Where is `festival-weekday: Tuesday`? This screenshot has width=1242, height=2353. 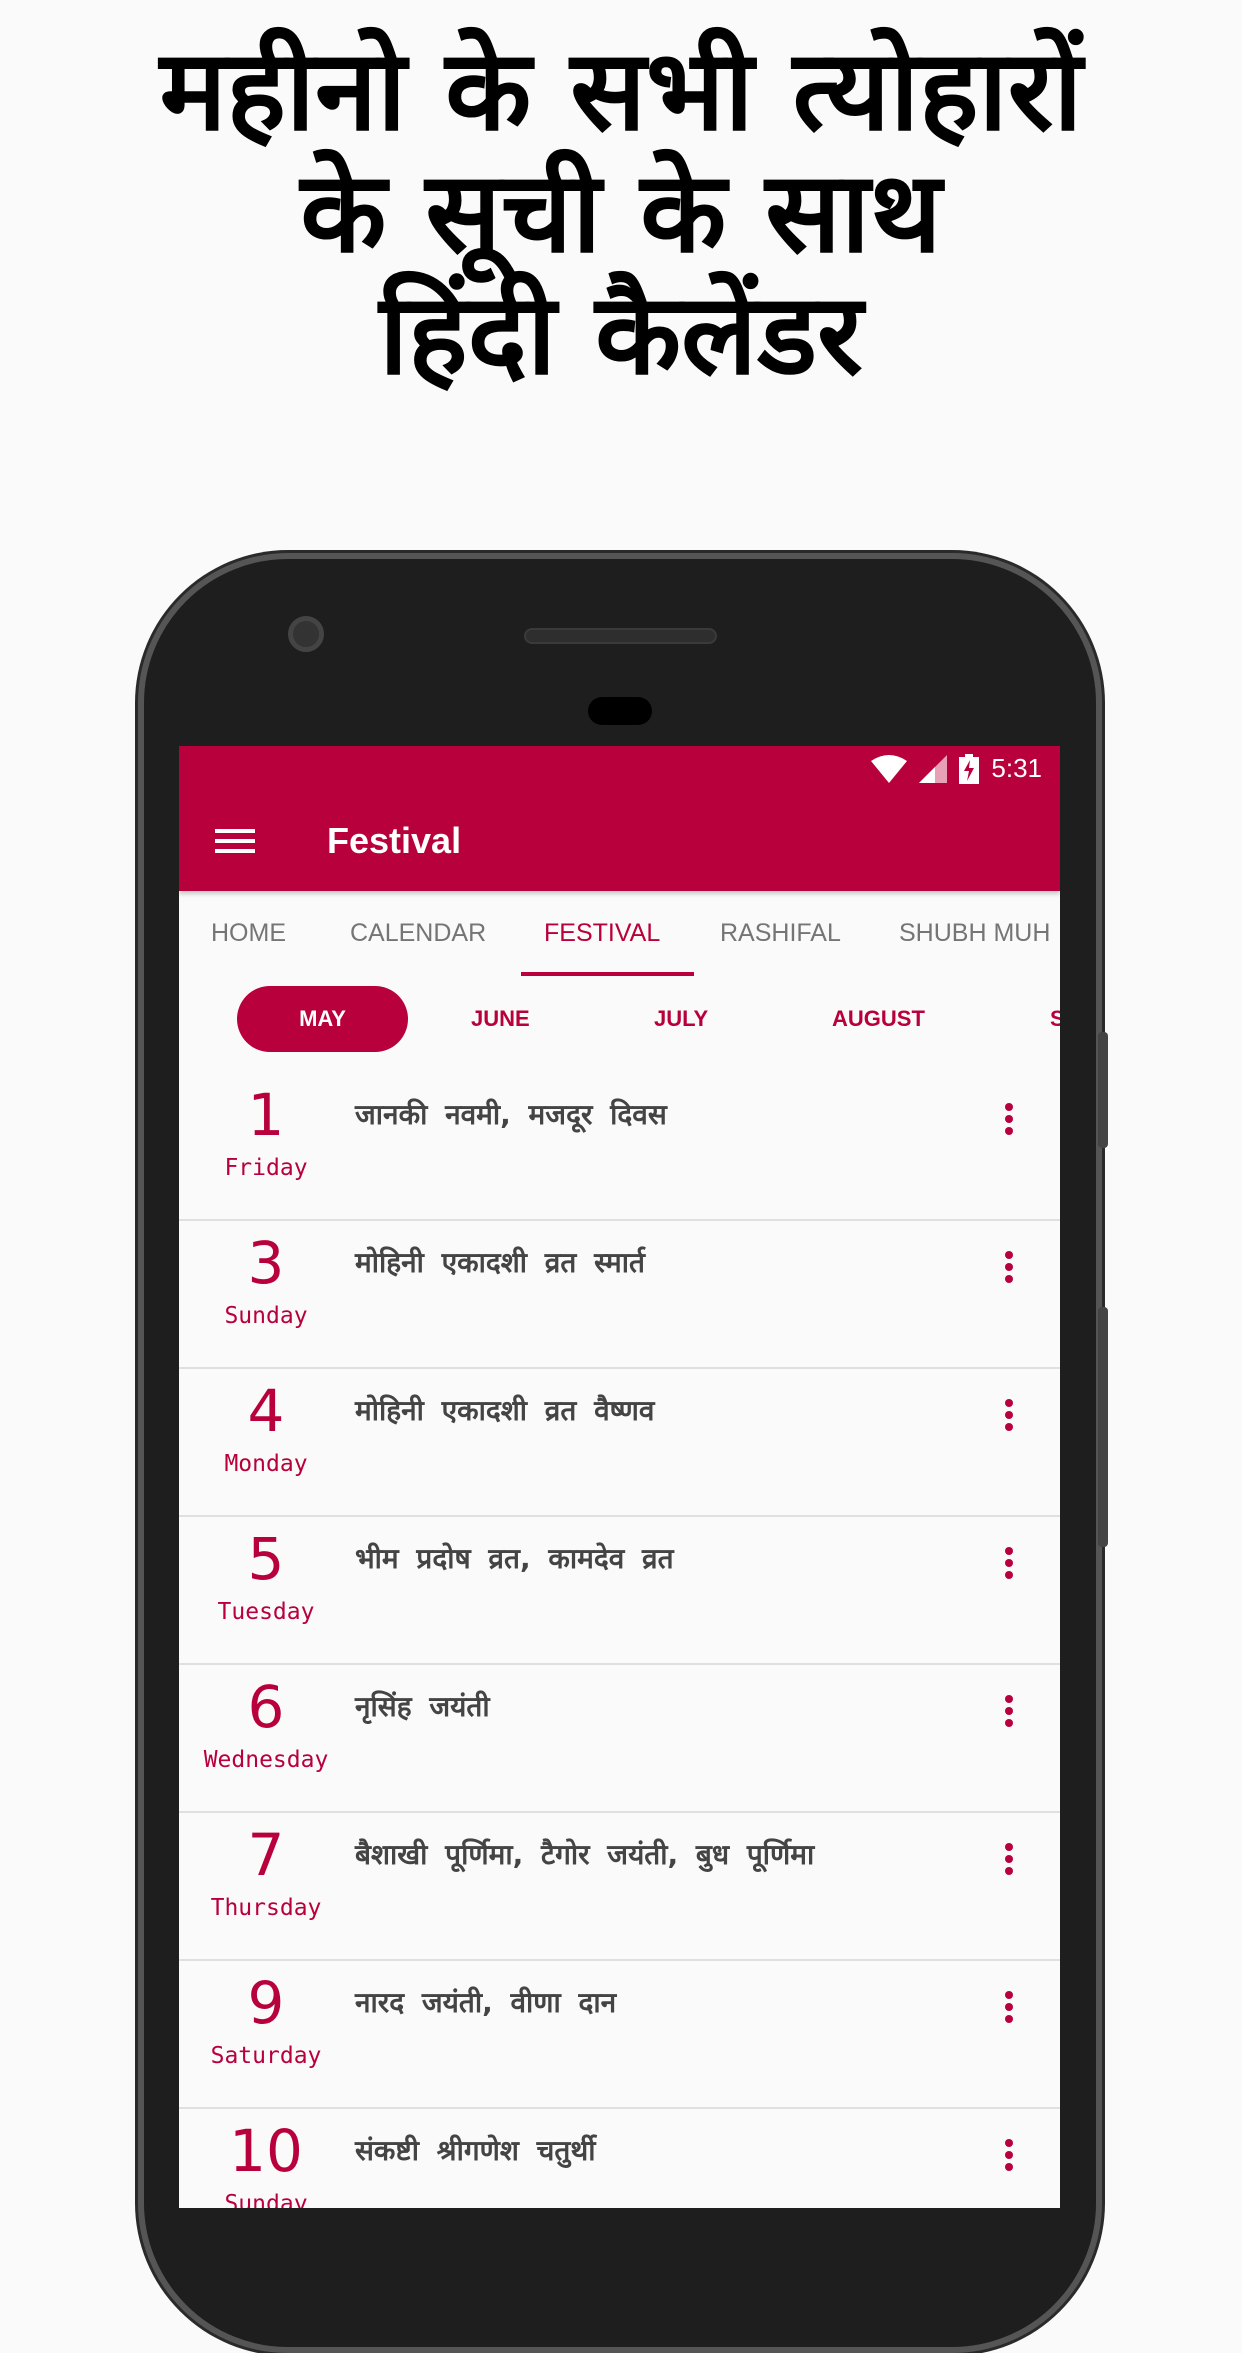
festival-weekday: Tuesday is located at coordinates (266, 1612).